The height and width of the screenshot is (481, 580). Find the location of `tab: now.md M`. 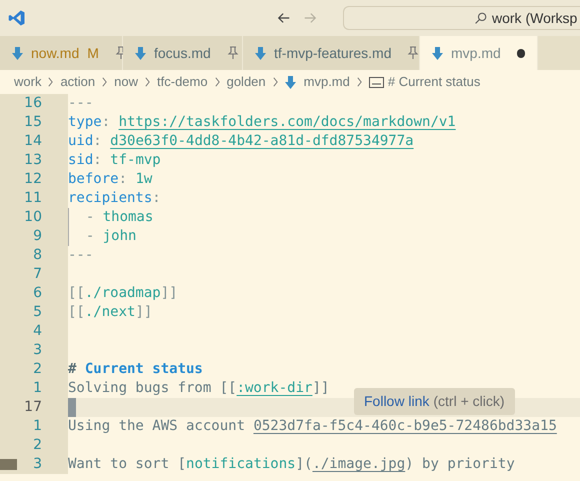

tab: now.md M is located at coordinates (61, 53).